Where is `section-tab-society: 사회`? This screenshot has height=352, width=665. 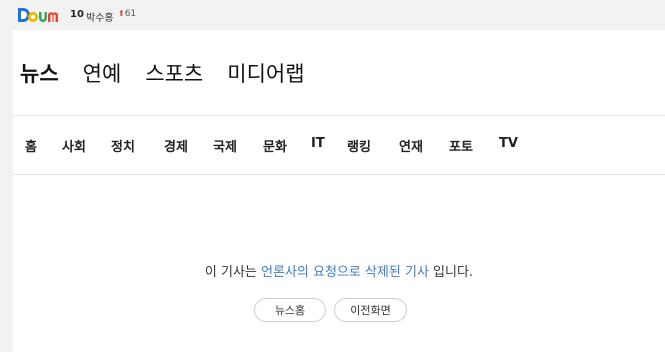 section-tab-society: 사회 is located at coordinates (74, 145).